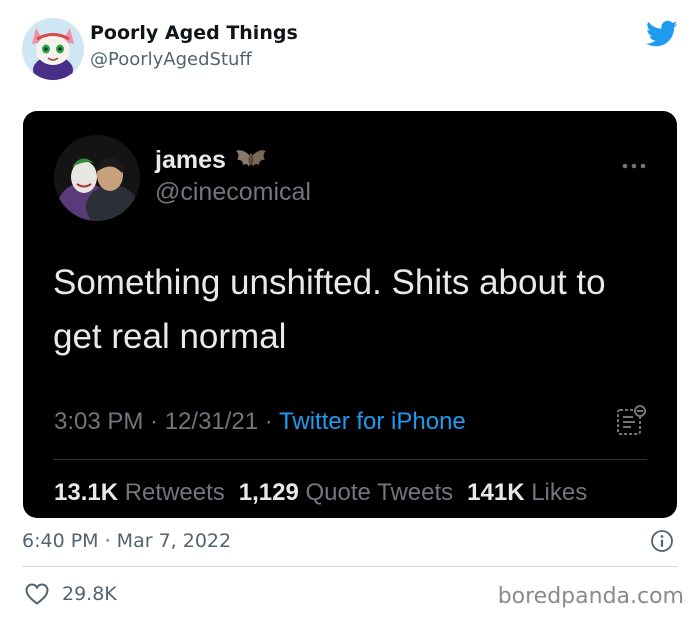 Image resolution: width=700 pixels, height=620 pixels. Describe the element at coordinates (631, 421) in the screenshot. I see `notes-icon` at that location.